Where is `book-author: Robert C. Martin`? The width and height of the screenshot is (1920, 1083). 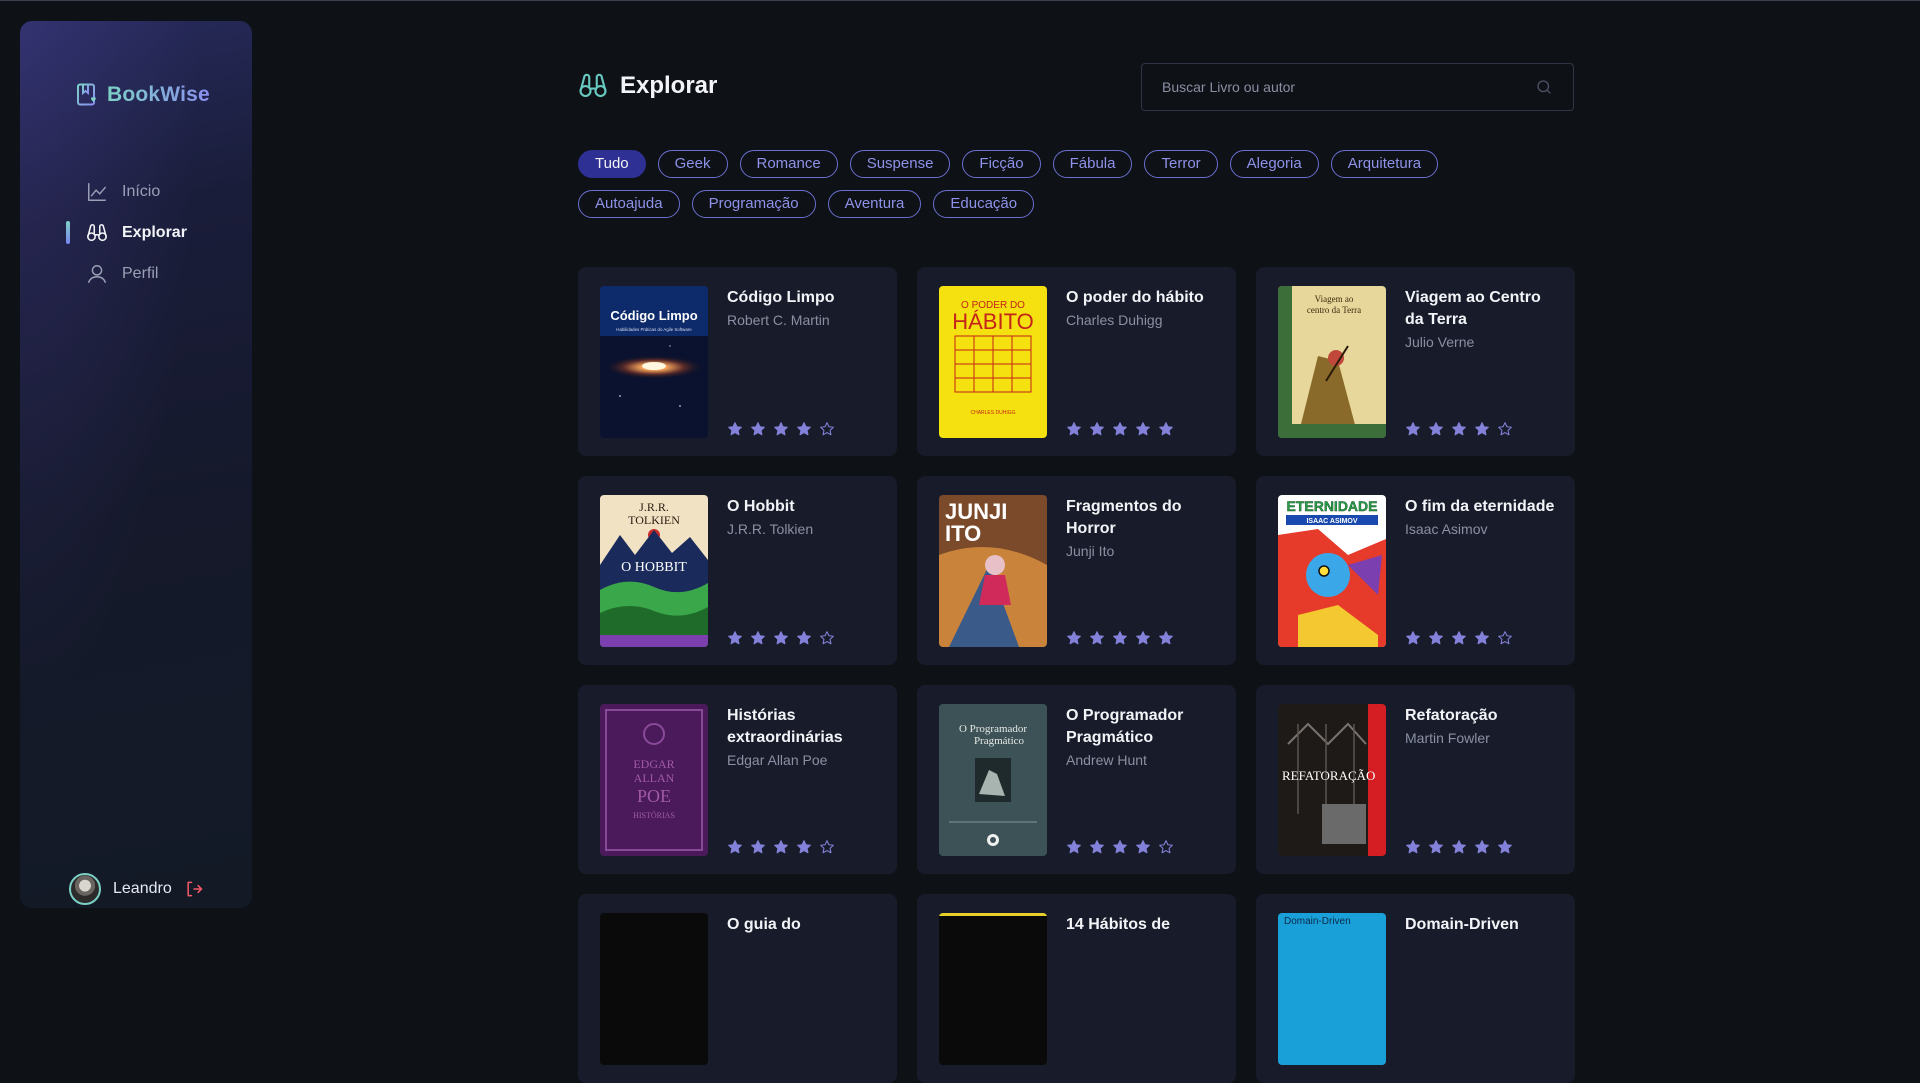 book-author: Robert C. Martin is located at coordinates (778, 320).